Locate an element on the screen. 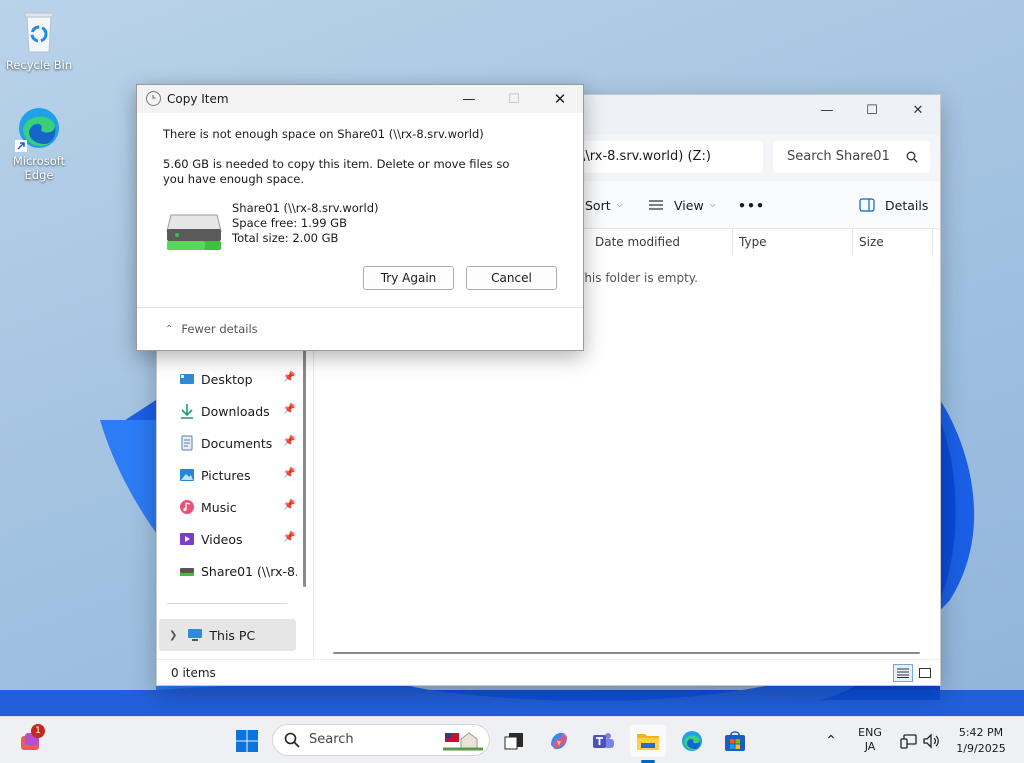  details-pane-button: Details is located at coordinates (893, 205).